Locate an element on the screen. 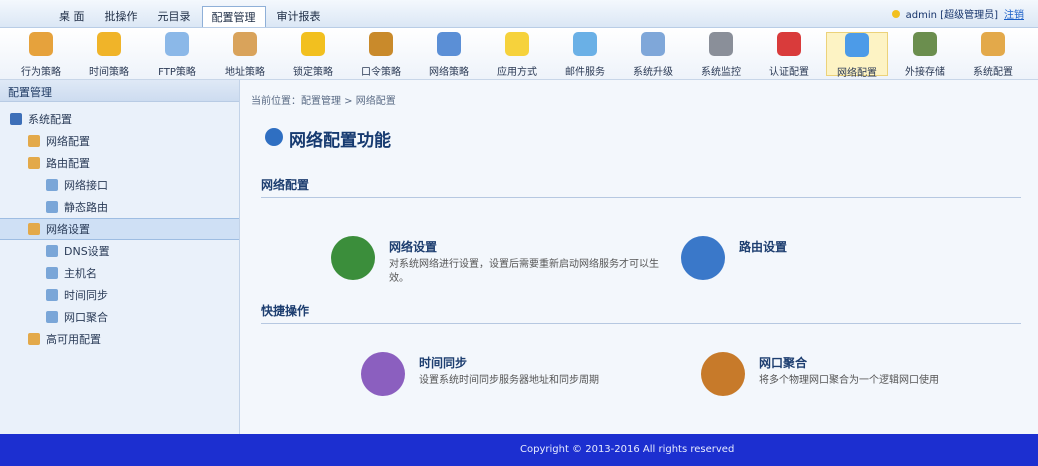  tree-item: DNS设置 is located at coordinates (119, 251).